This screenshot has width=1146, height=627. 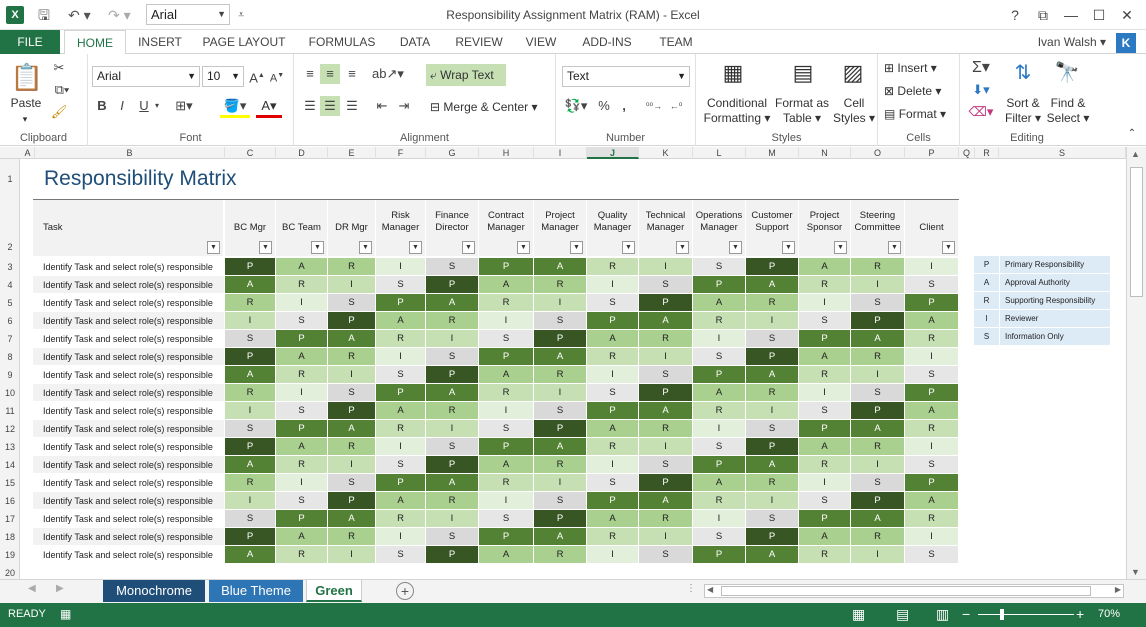 I want to click on close-icon: ✕, so click(x=1127, y=15).